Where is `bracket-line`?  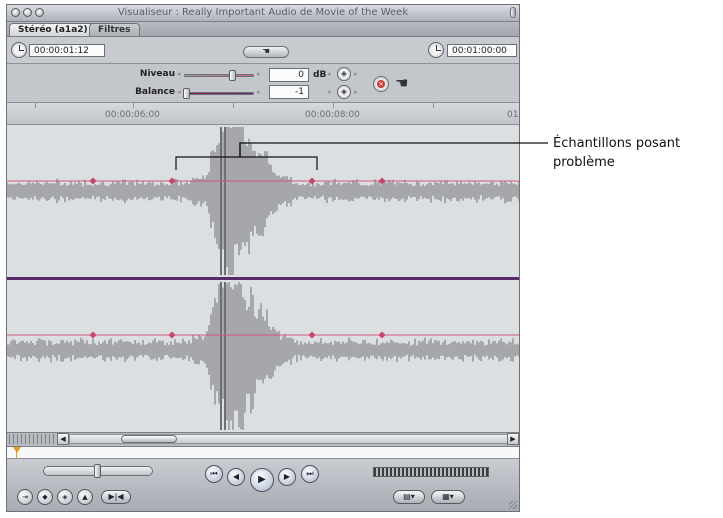 bracket-line is located at coordinates (246, 163).